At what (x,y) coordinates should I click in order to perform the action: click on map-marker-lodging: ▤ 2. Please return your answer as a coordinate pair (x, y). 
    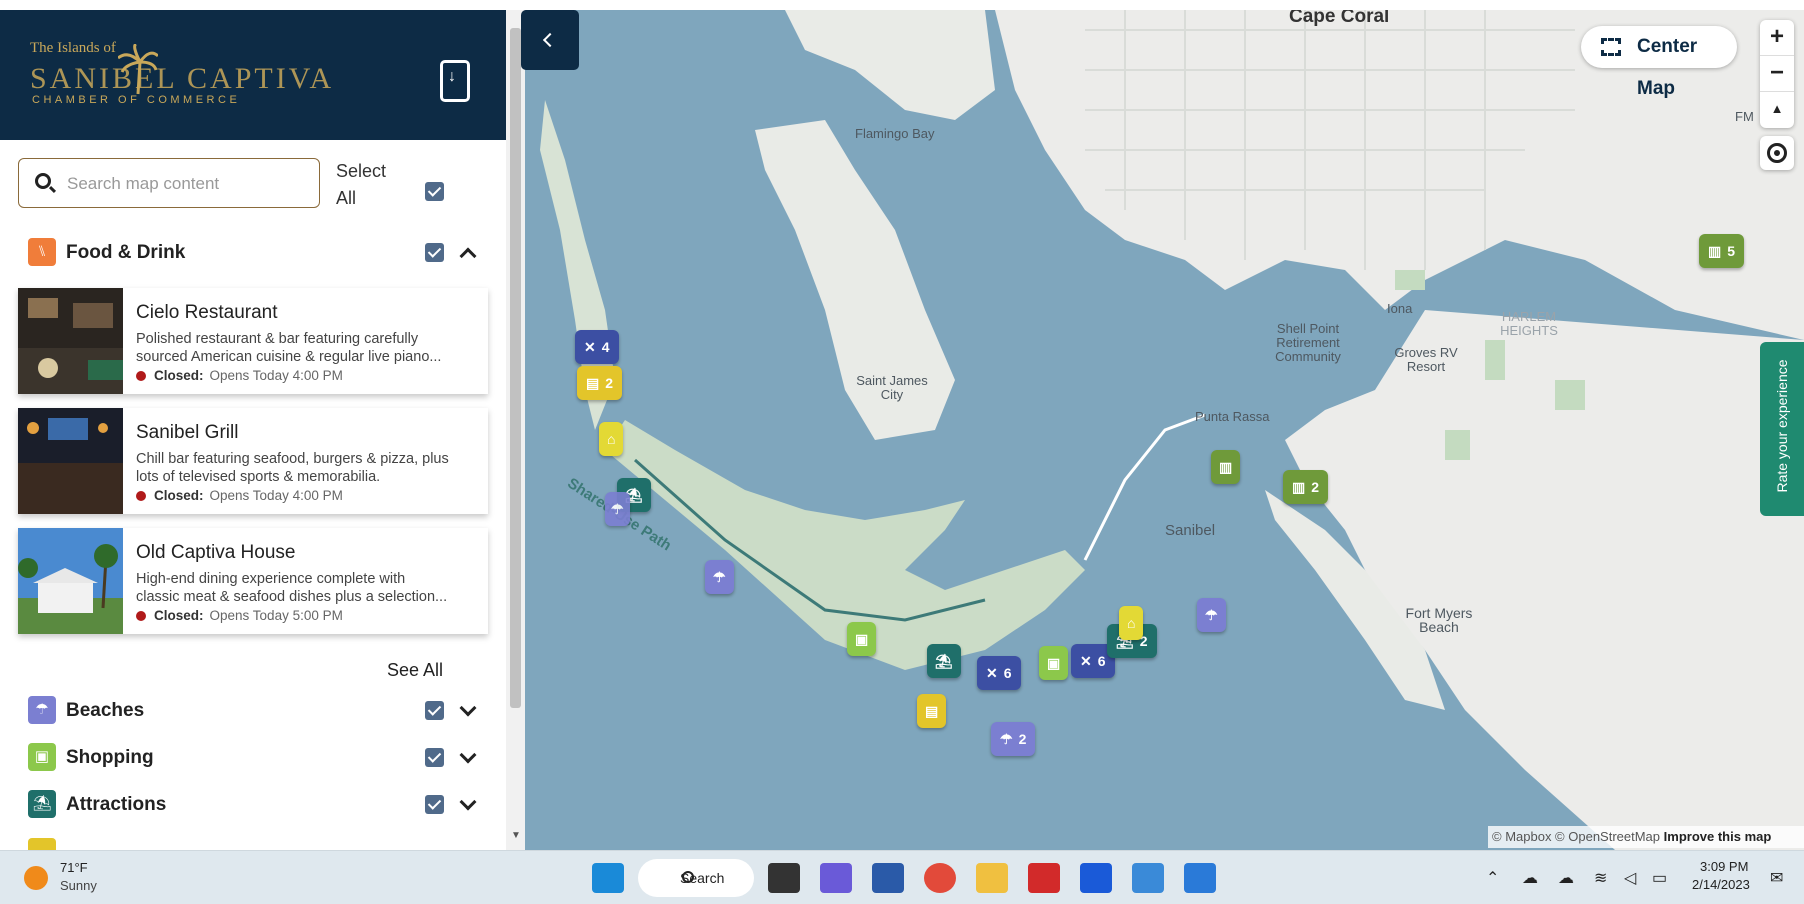
    Looking at the image, I should click on (600, 383).